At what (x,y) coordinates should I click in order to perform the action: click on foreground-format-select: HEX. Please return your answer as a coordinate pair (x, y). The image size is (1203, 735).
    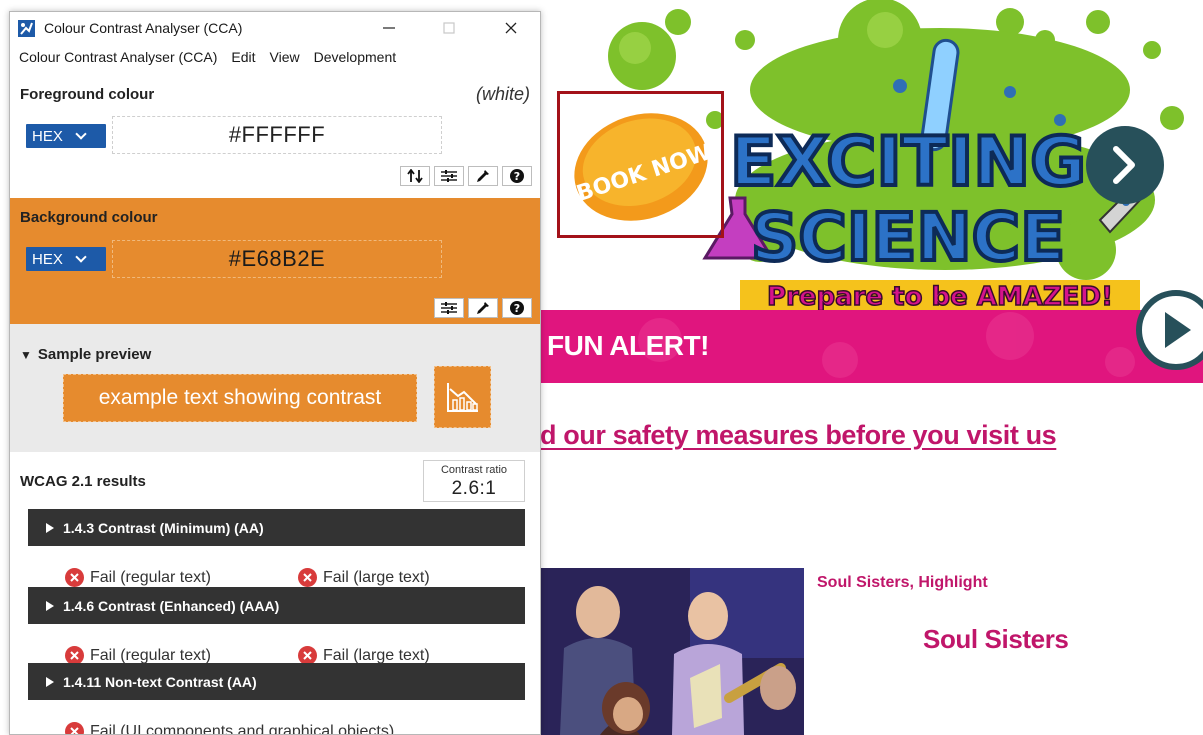
    Looking at the image, I should click on (66, 136).